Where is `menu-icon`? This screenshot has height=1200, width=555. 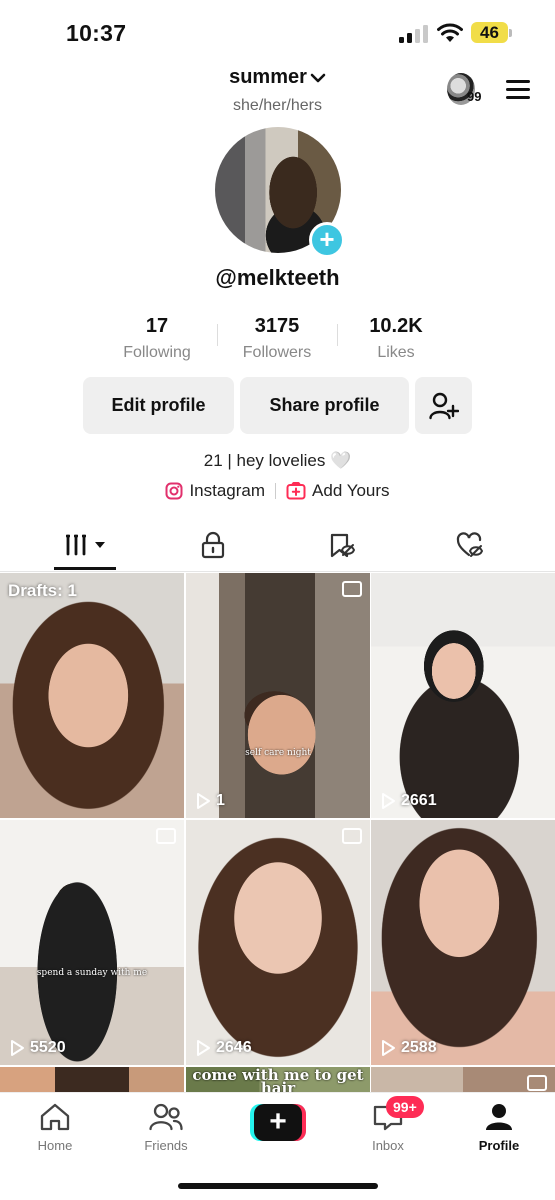 menu-icon is located at coordinates (518, 90).